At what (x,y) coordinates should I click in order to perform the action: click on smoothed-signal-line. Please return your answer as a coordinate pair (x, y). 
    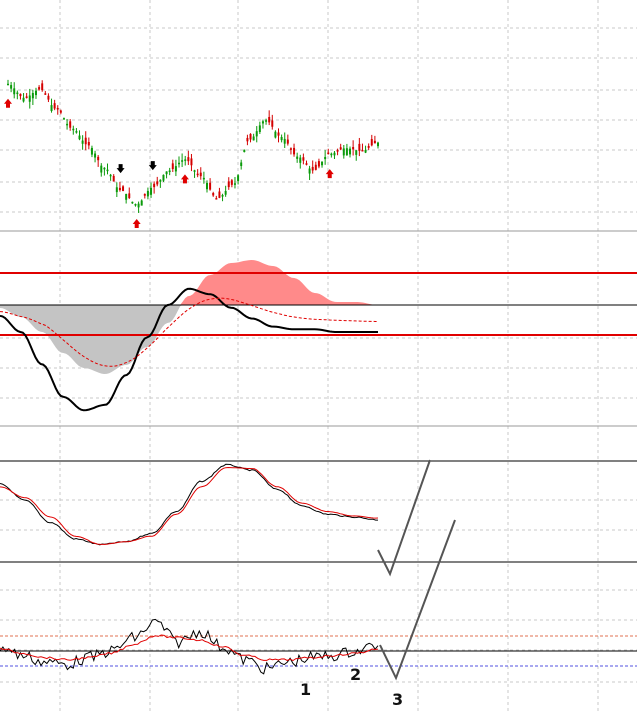
    Looking at the image, I should click on (189, 505).